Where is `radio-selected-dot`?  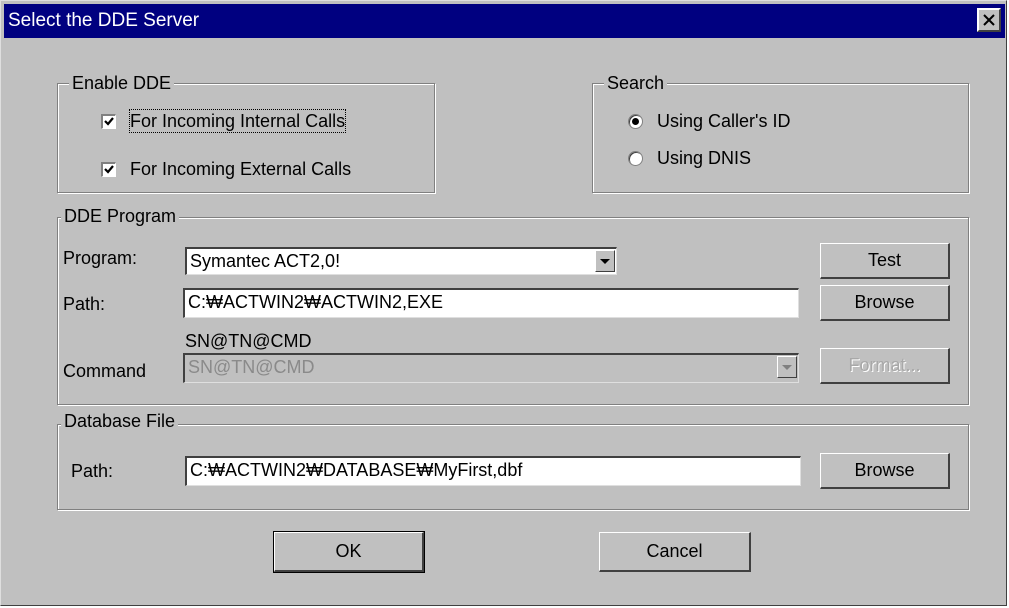
radio-selected-dot is located at coordinates (635, 121).